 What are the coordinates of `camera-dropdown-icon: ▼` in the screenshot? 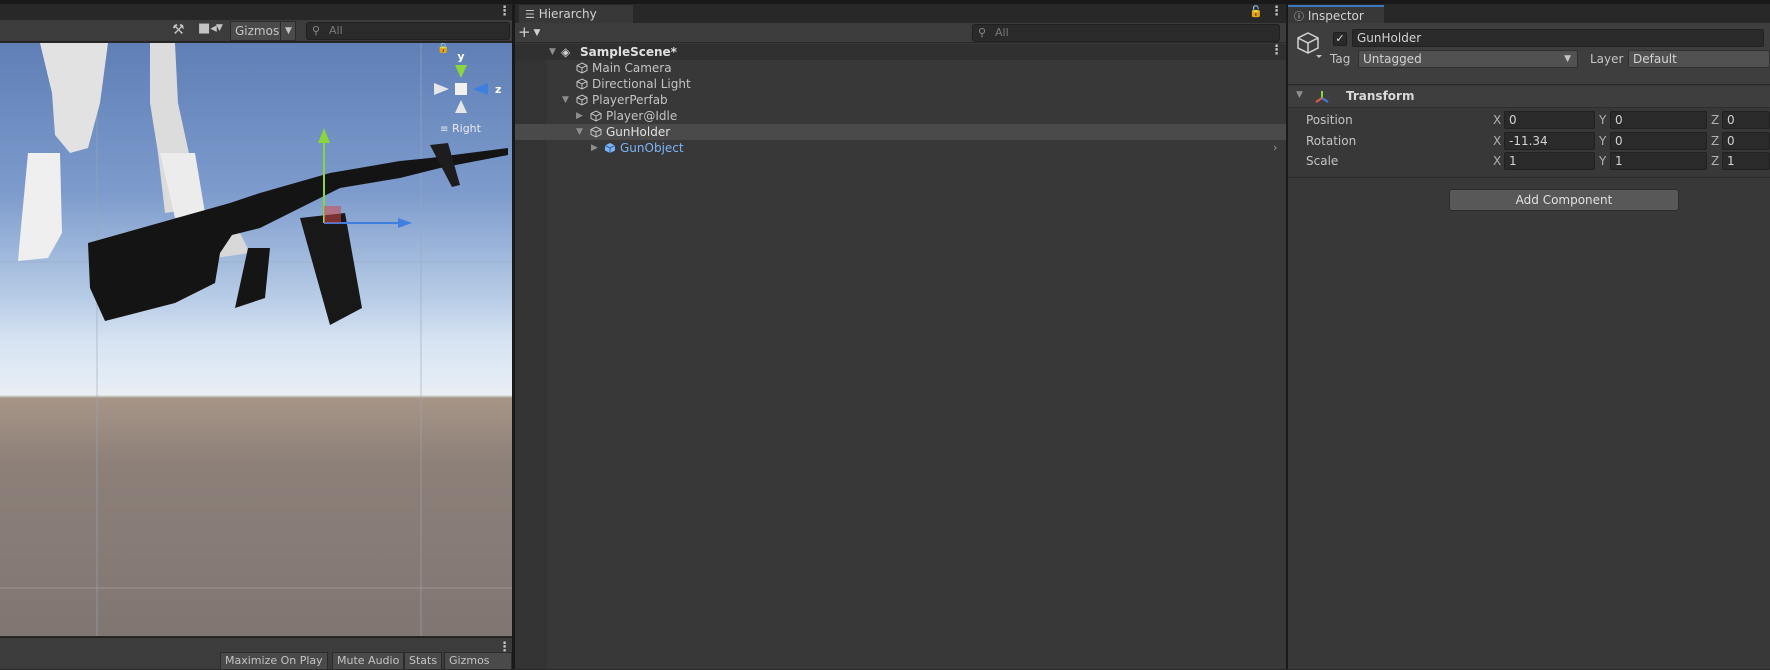 It's located at (219, 28).